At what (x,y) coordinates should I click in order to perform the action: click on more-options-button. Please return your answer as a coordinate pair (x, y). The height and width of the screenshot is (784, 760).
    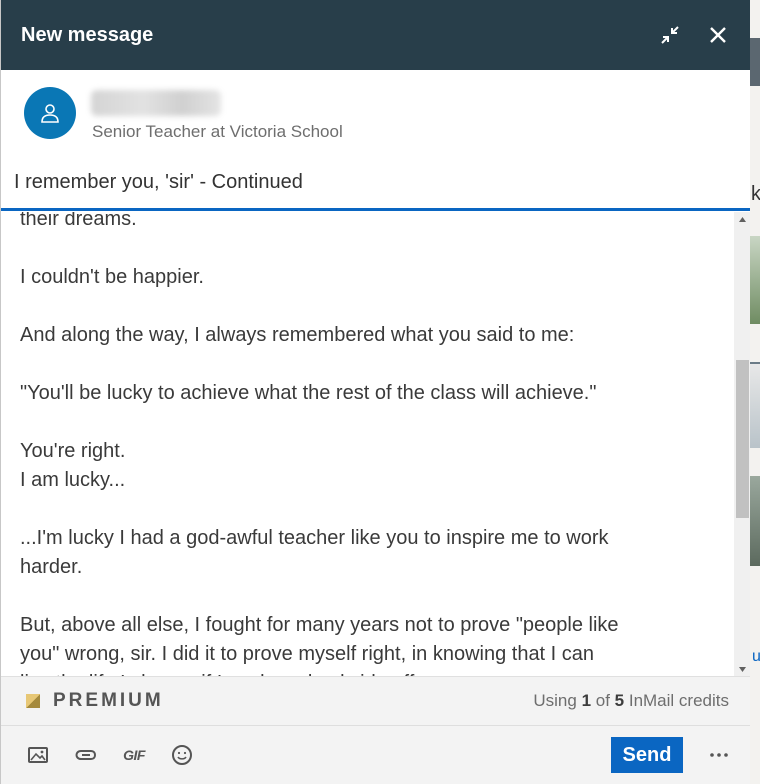
    Looking at the image, I should click on (719, 755).